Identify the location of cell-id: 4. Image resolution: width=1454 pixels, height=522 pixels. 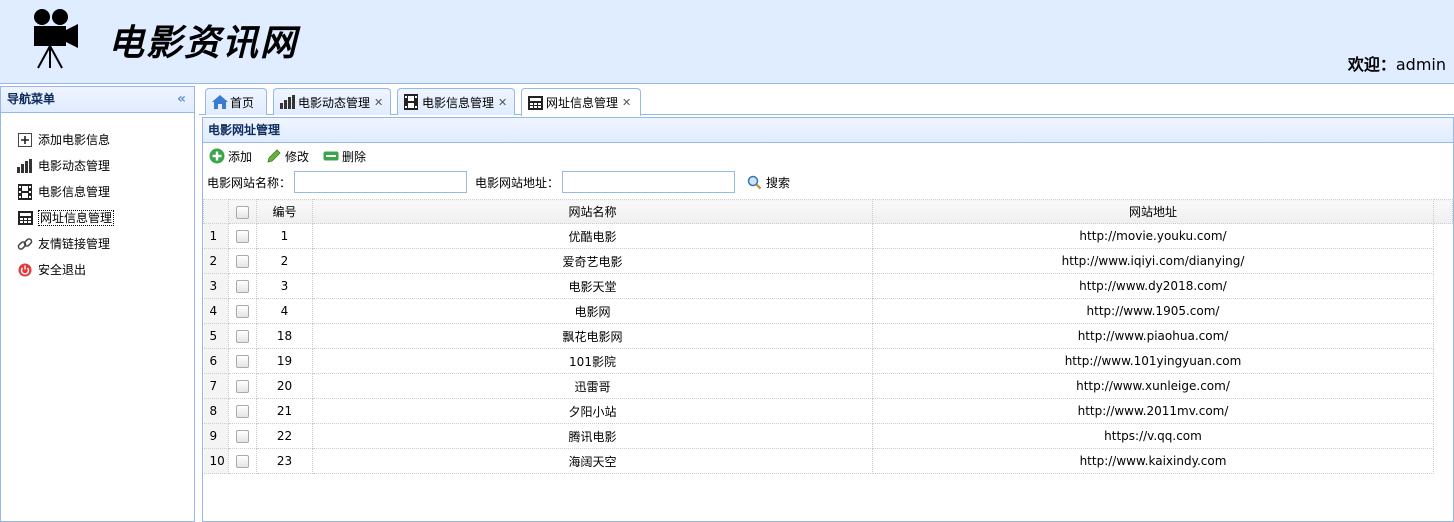
(284, 311).